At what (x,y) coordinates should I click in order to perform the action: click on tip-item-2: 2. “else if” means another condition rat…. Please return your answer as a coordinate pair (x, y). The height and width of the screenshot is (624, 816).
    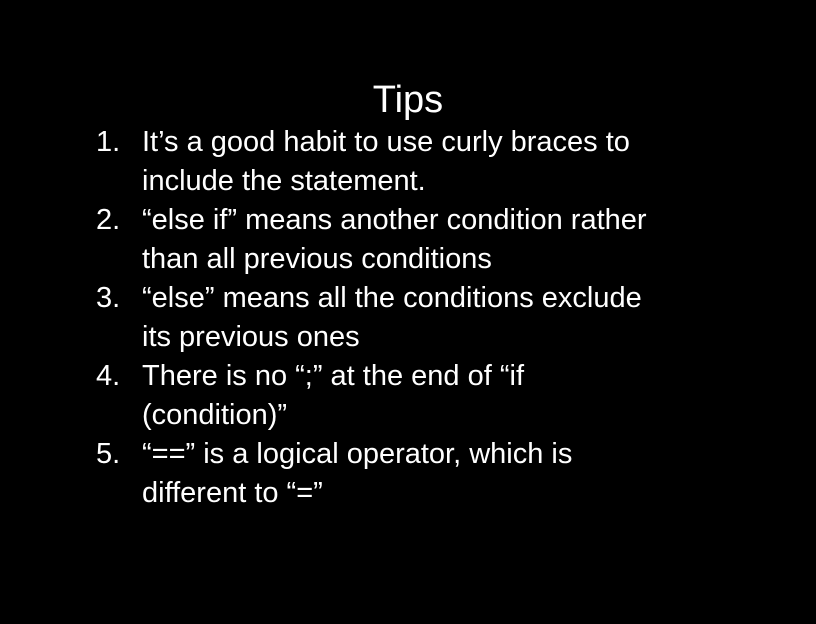
    Looking at the image, I should click on (416, 240).